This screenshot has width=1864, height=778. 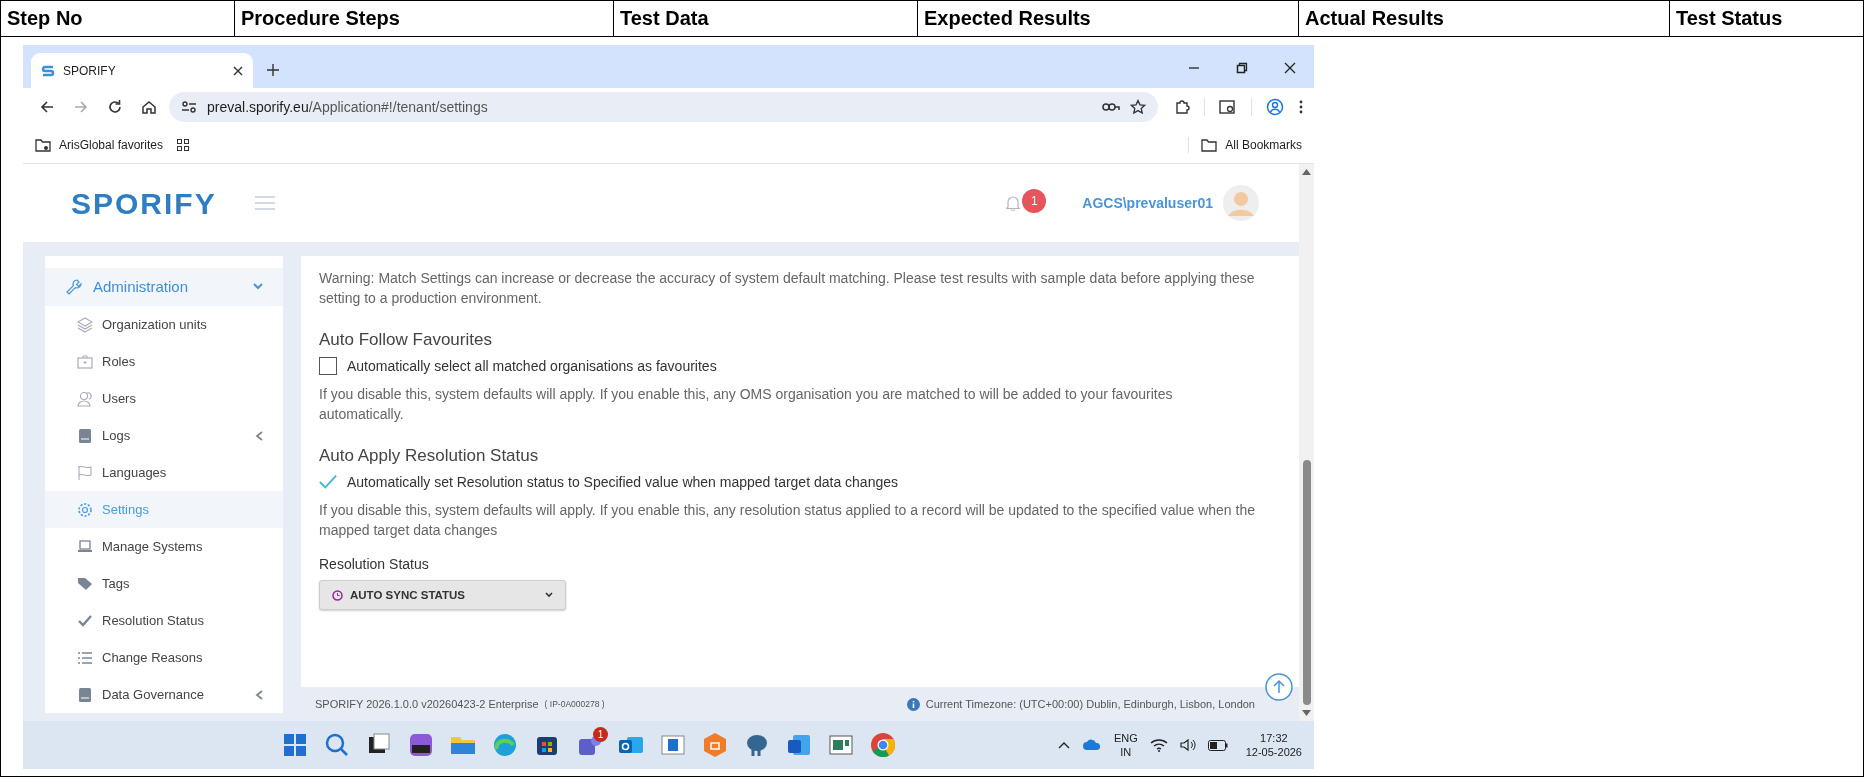 What do you see at coordinates (164, 583) in the screenshot?
I see `sidebar-item: Tags` at bounding box center [164, 583].